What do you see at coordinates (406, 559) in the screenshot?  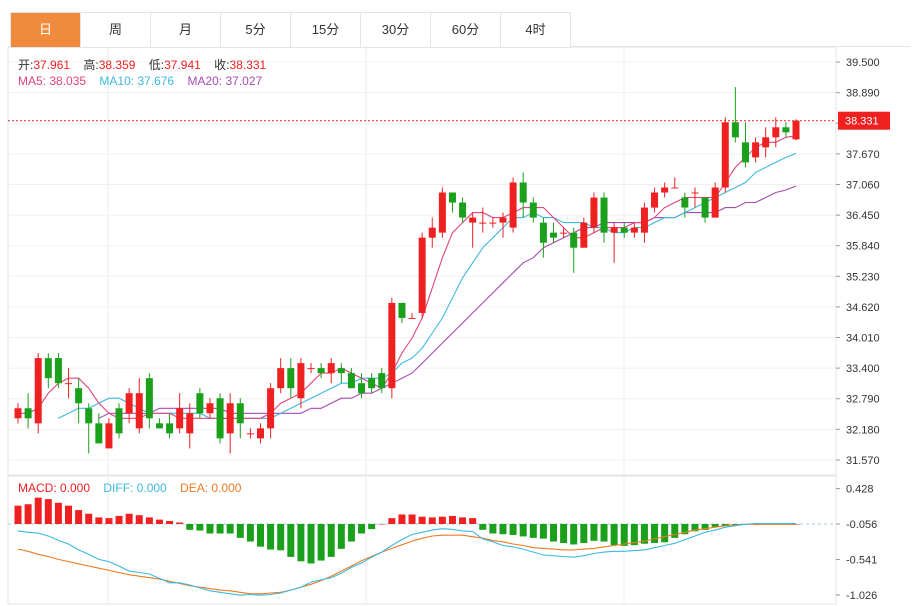 I see `dea-line` at bounding box center [406, 559].